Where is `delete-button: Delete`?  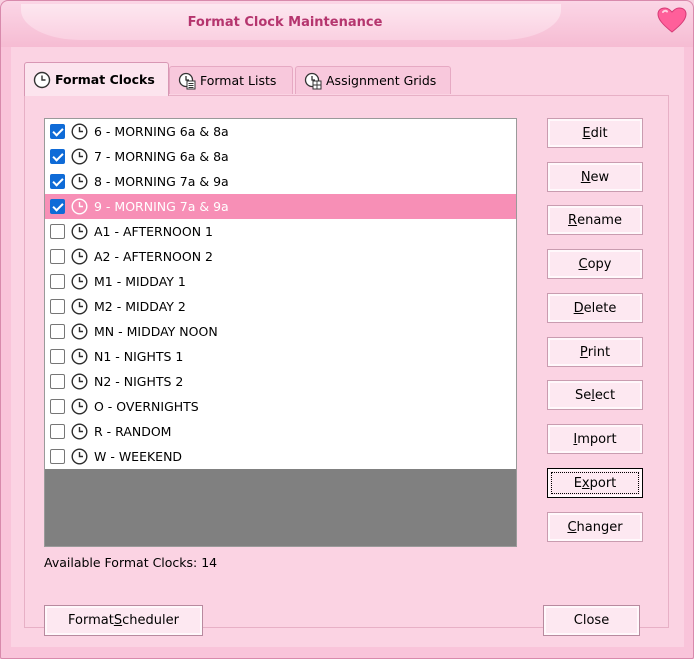 delete-button: Delete is located at coordinates (595, 308).